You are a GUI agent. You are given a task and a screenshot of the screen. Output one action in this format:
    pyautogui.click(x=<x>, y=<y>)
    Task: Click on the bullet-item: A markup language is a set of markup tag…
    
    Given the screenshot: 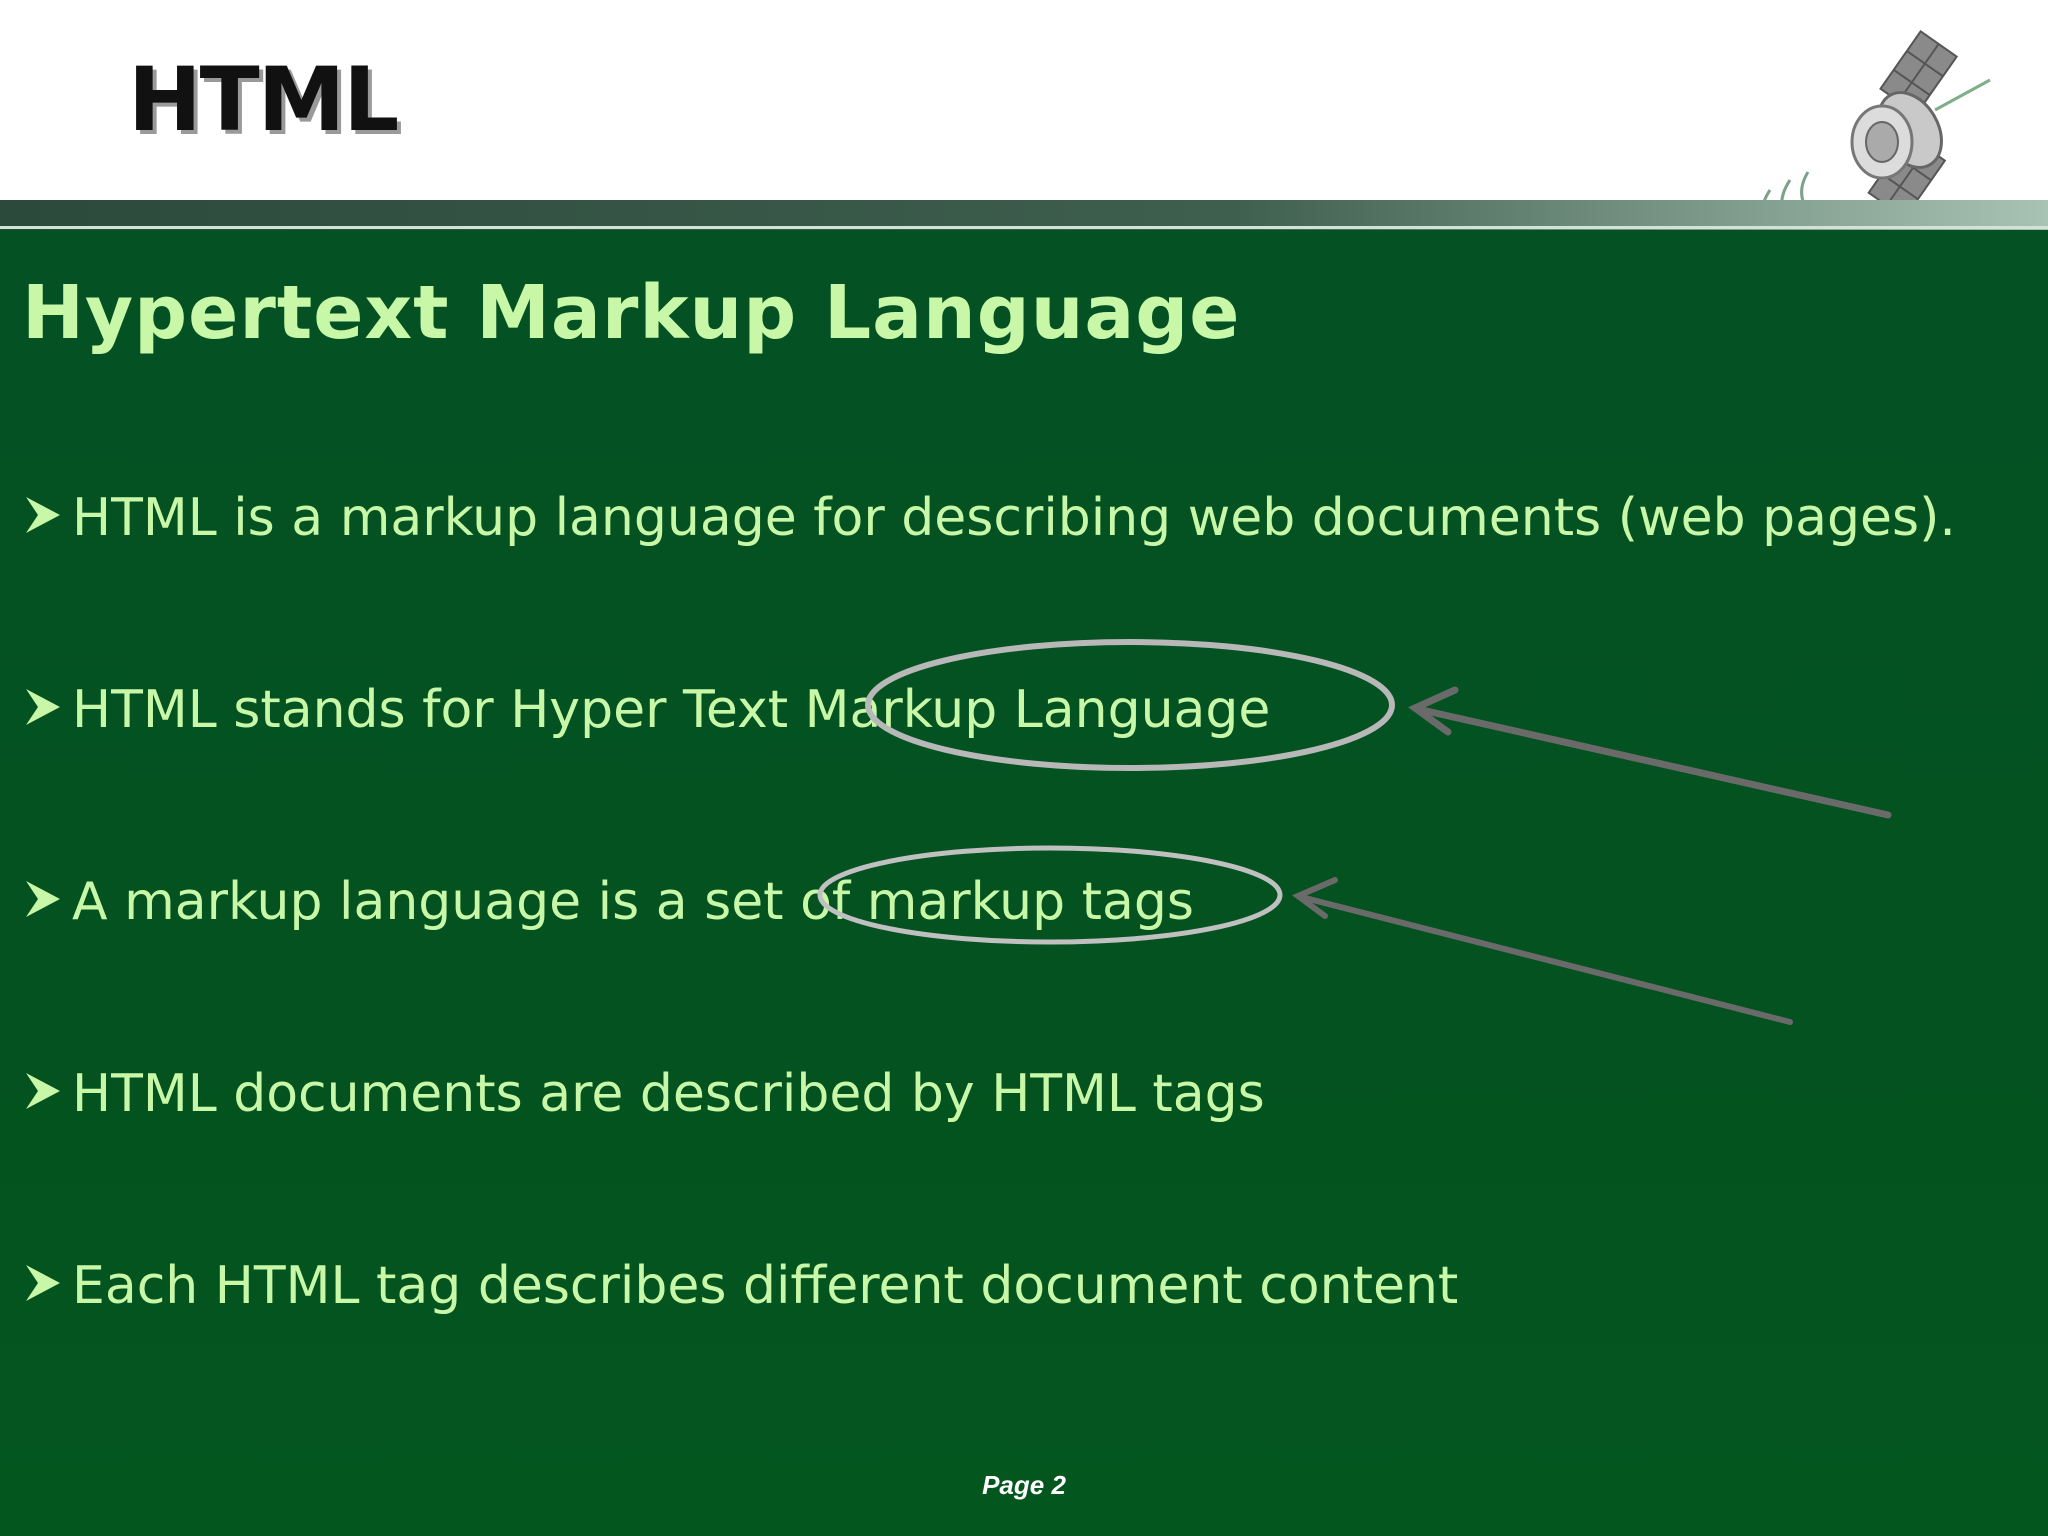 What is the action you would take?
    pyautogui.click(x=608, y=902)
    